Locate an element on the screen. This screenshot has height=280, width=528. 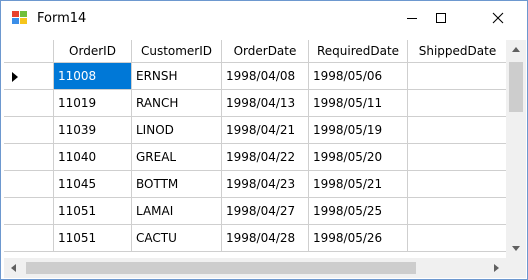
close-icon is located at coordinates (498, 18).